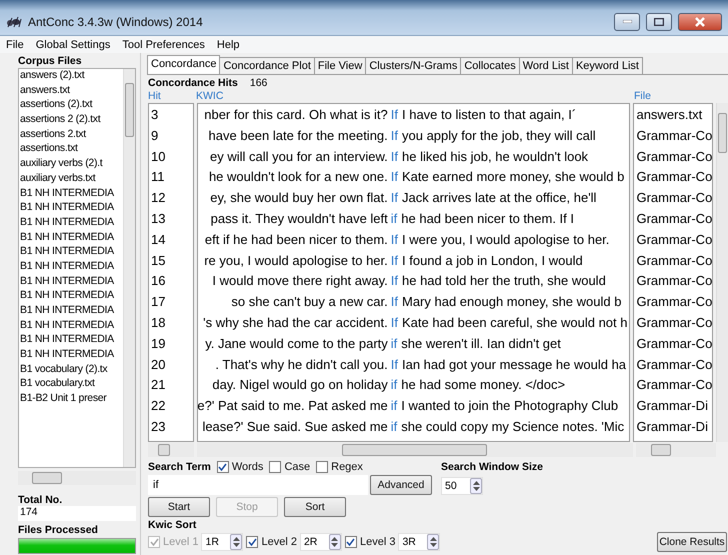 The width and height of the screenshot is (728, 555). I want to click on file-list-item: answers (2).txt, so click(71, 76).